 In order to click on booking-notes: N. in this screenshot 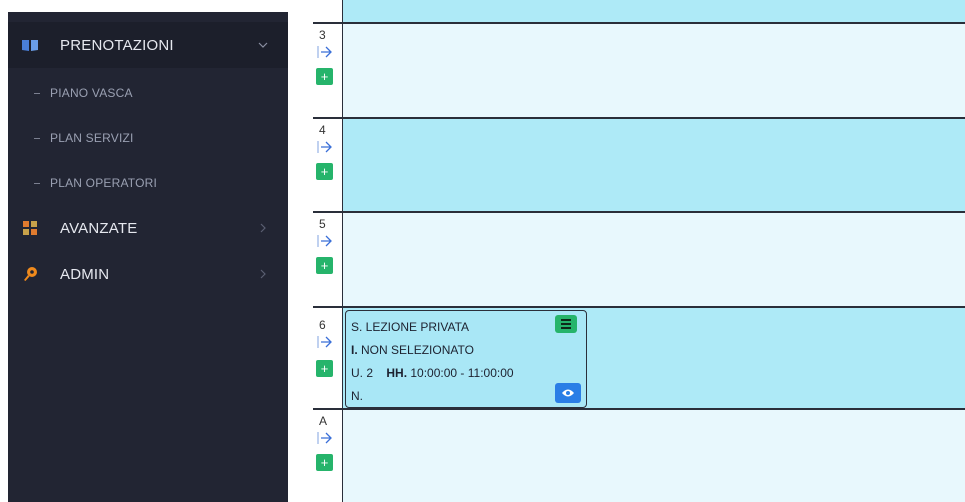, I will do `click(357, 396)`.